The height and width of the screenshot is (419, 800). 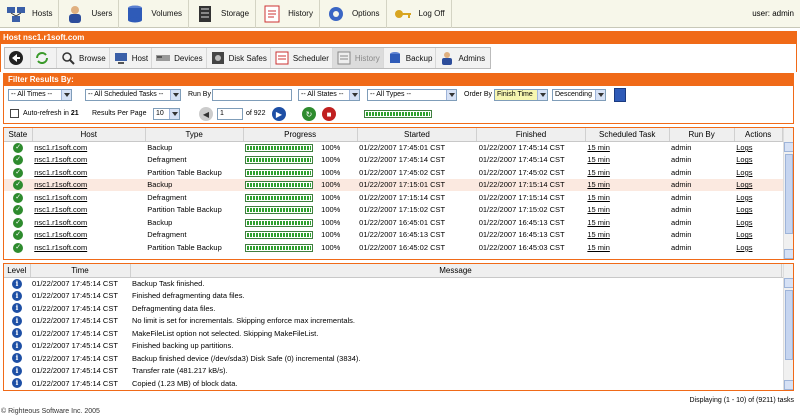 What do you see at coordinates (329, 114) in the screenshot?
I see `stop-button: ■` at bounding box center [329, 114].